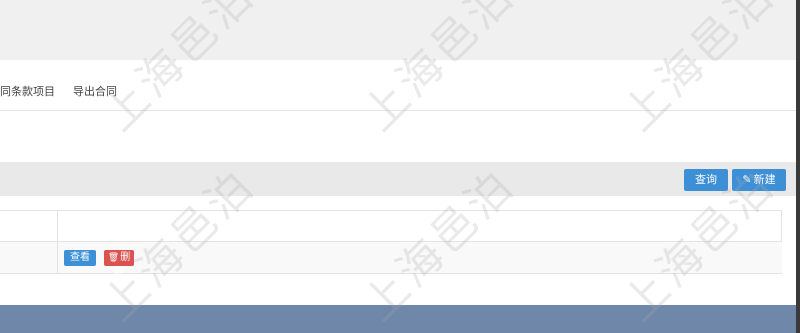 Image resolution: width=800 pixels, height=333 pixels. What do you see at coordinates (747, 179) in the screenshot?
I see `pencil-icon: ✎` at bounding box center [747, 179].